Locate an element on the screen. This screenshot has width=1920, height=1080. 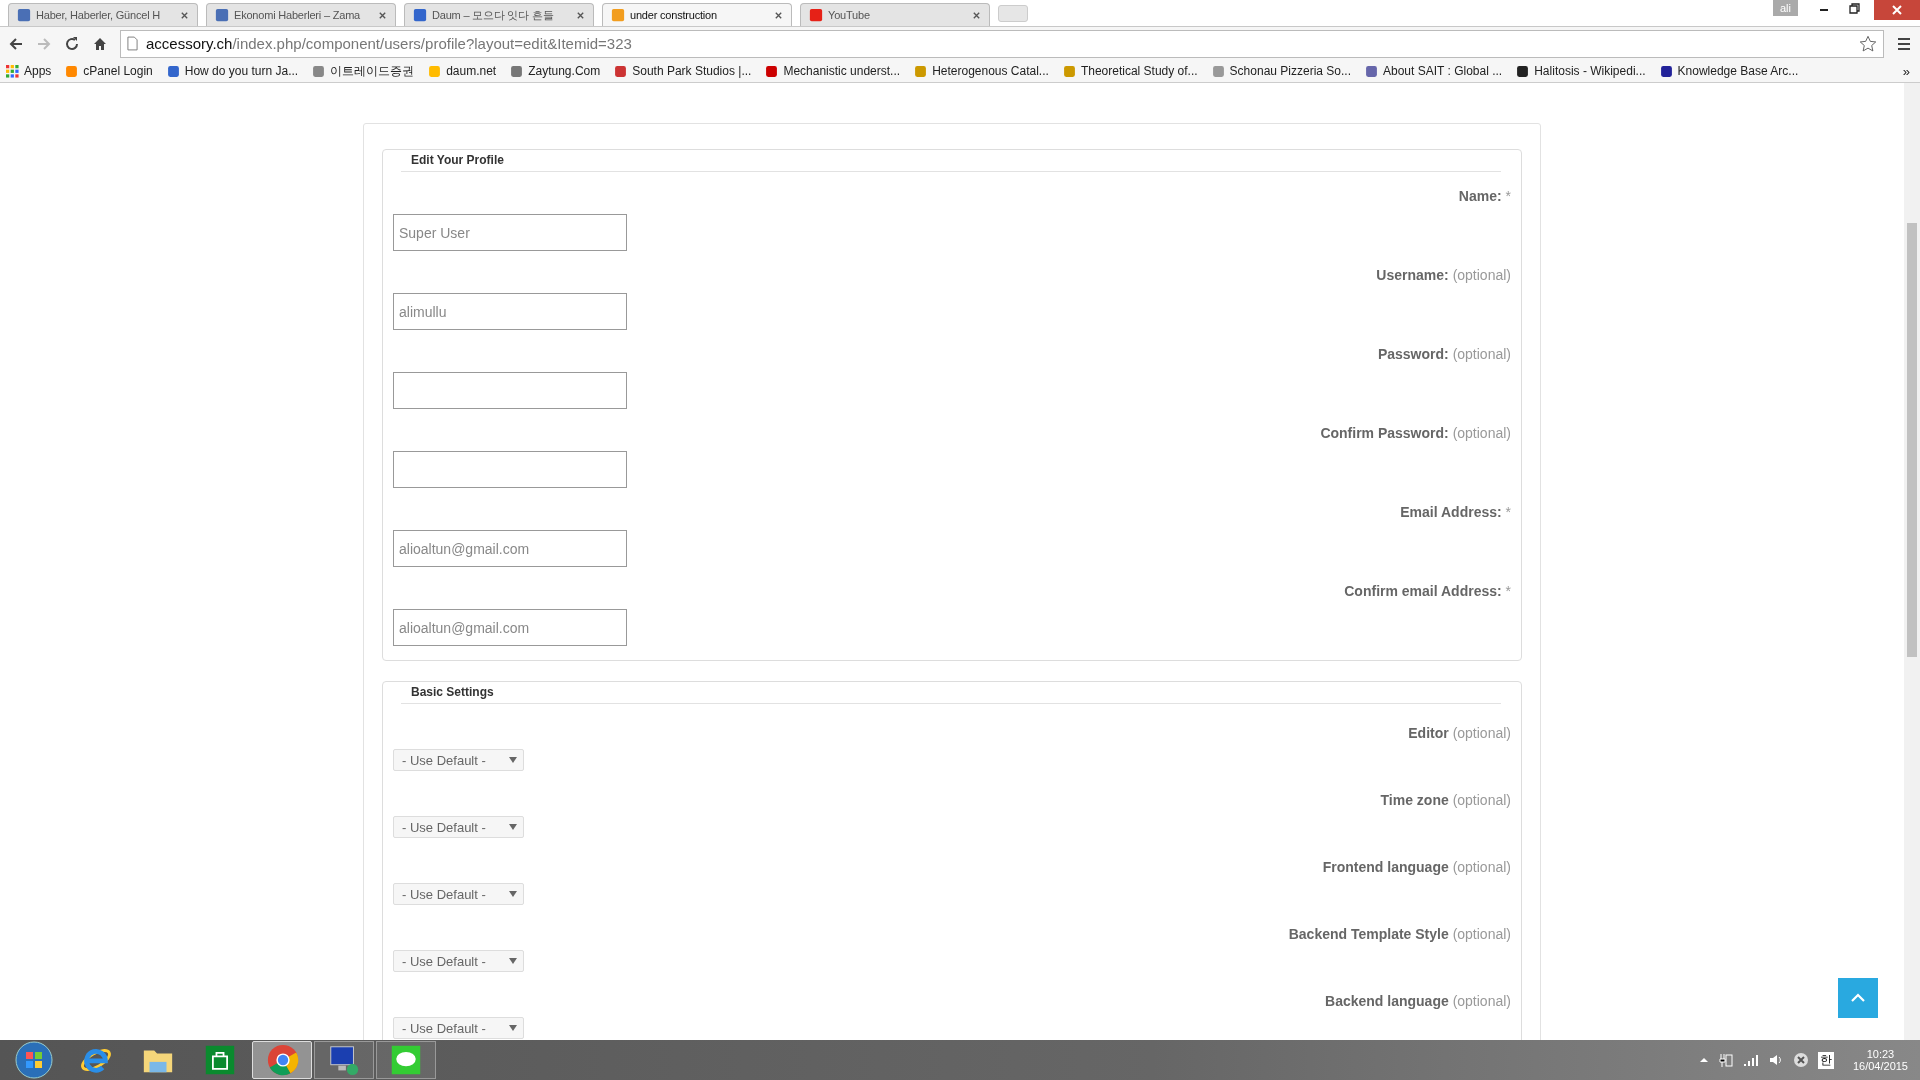
bookmark: 이트레이드증권 is located at coordinates (363, 71).